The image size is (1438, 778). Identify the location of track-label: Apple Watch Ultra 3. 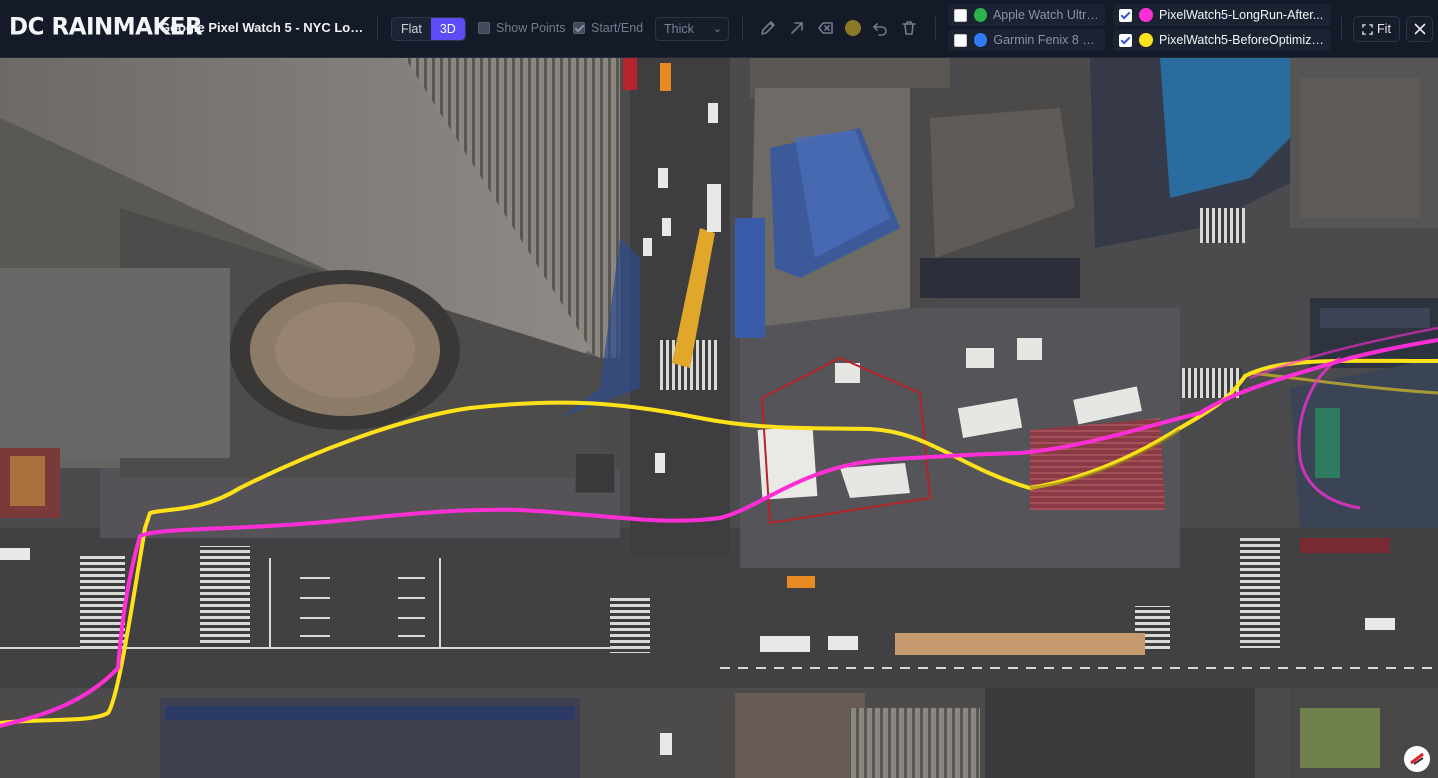
(1045, 15).